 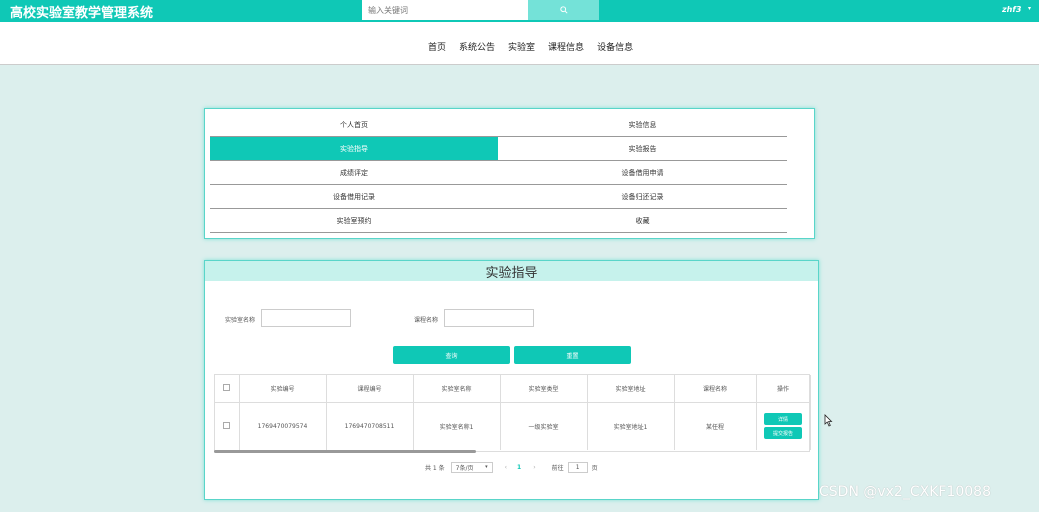 I want to click on nav-item: 课程信息, so click(x=566, y=46).